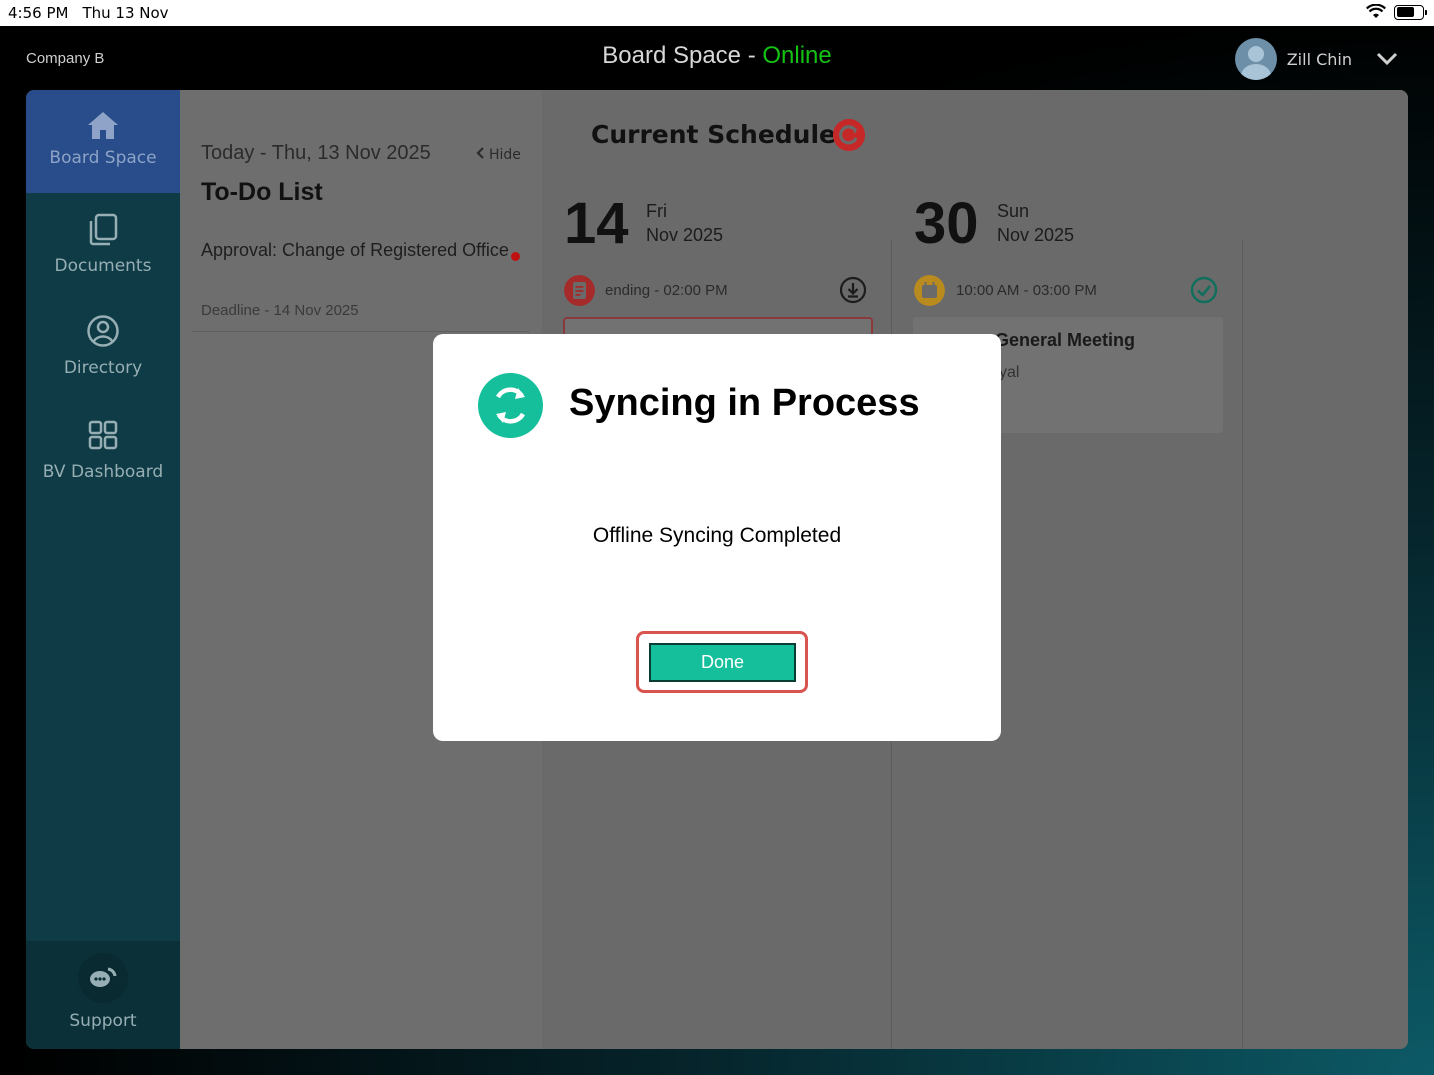 The image size is (1434, 1075). I want to click on weekday: Fri, so click(656, 211).